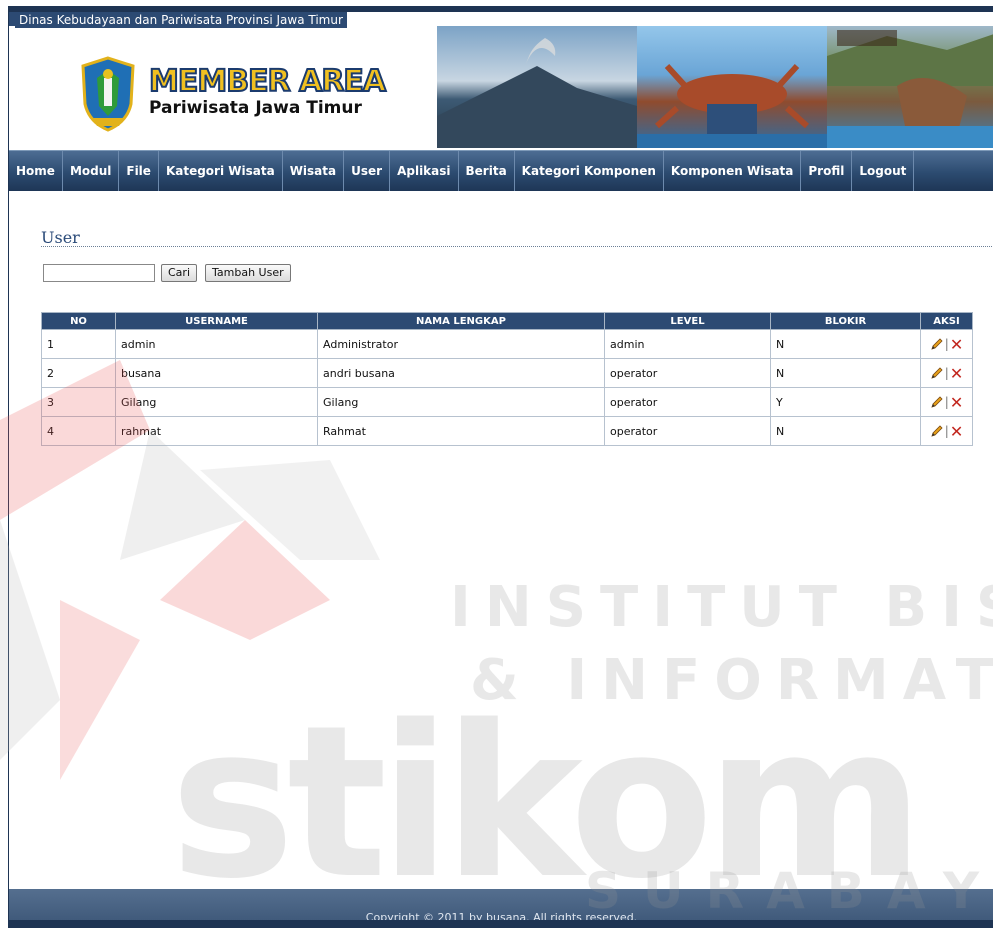 This screenshot has width=993, height=928. I want to click on cell-nama: Rahmat, so click(461, 431).